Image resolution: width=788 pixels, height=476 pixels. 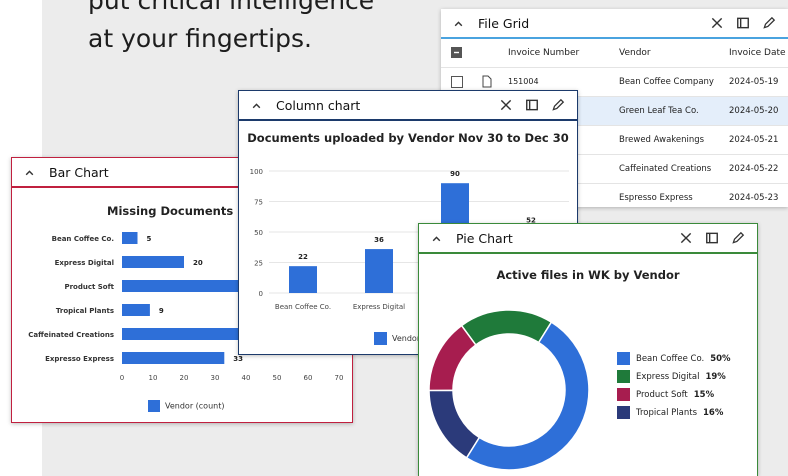 I want to click on legend-percent: 16%, so click(x=713, y=413).